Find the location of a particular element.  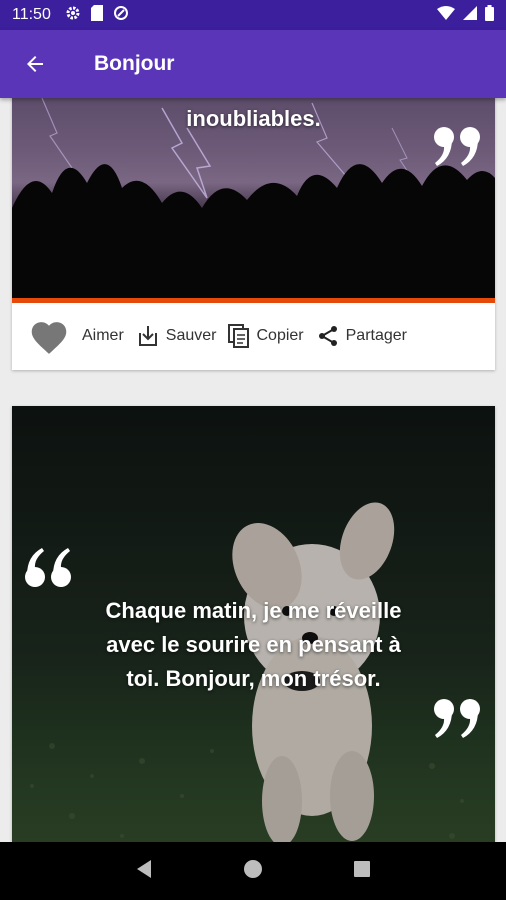

nav-back-button is located at coordinates (144, 871).